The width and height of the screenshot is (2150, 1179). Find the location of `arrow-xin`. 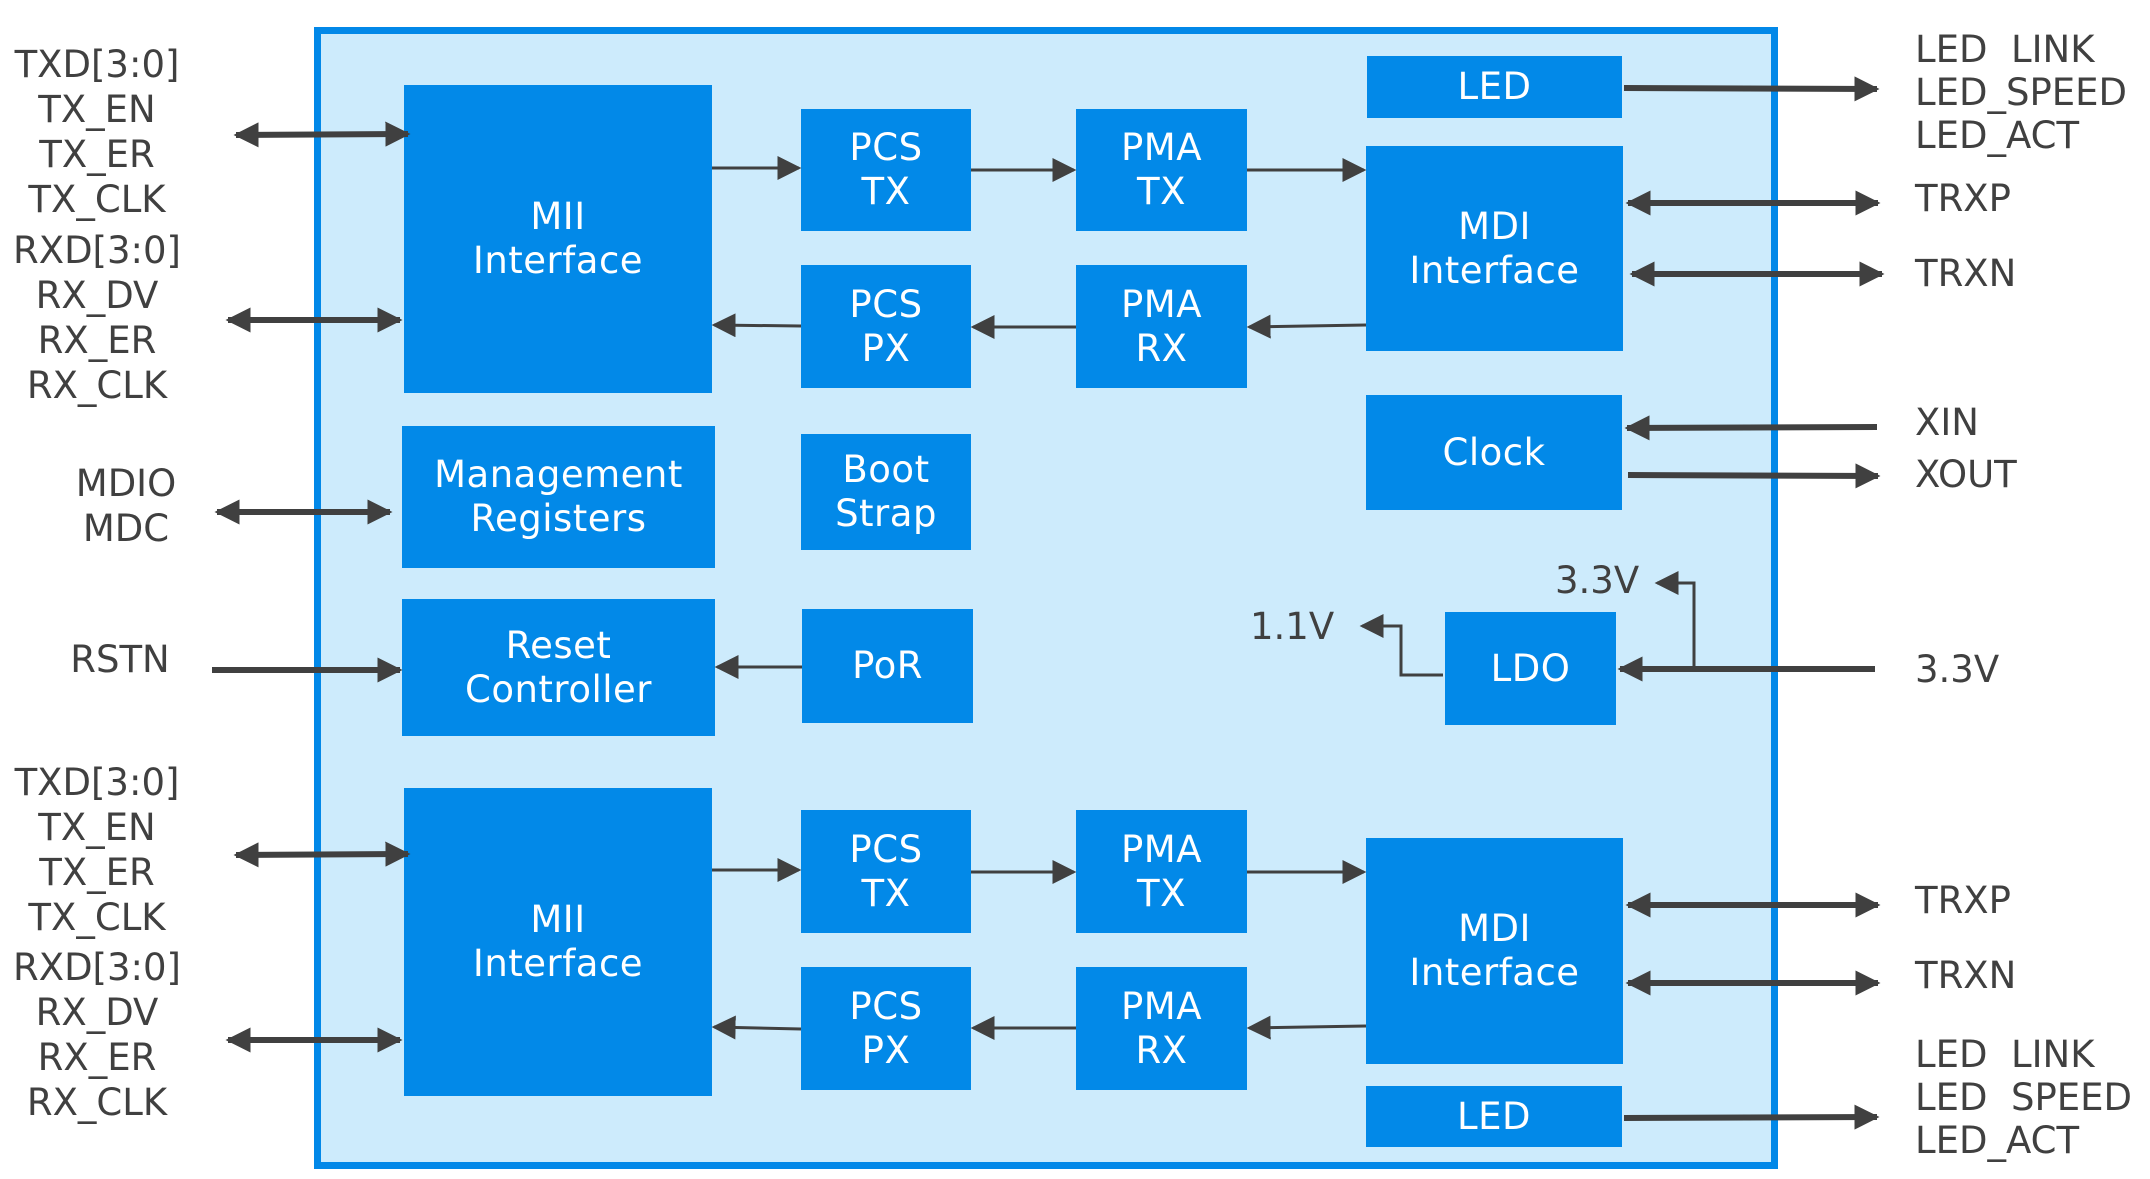

arrow-xin is located at coordinates (1751, 428).